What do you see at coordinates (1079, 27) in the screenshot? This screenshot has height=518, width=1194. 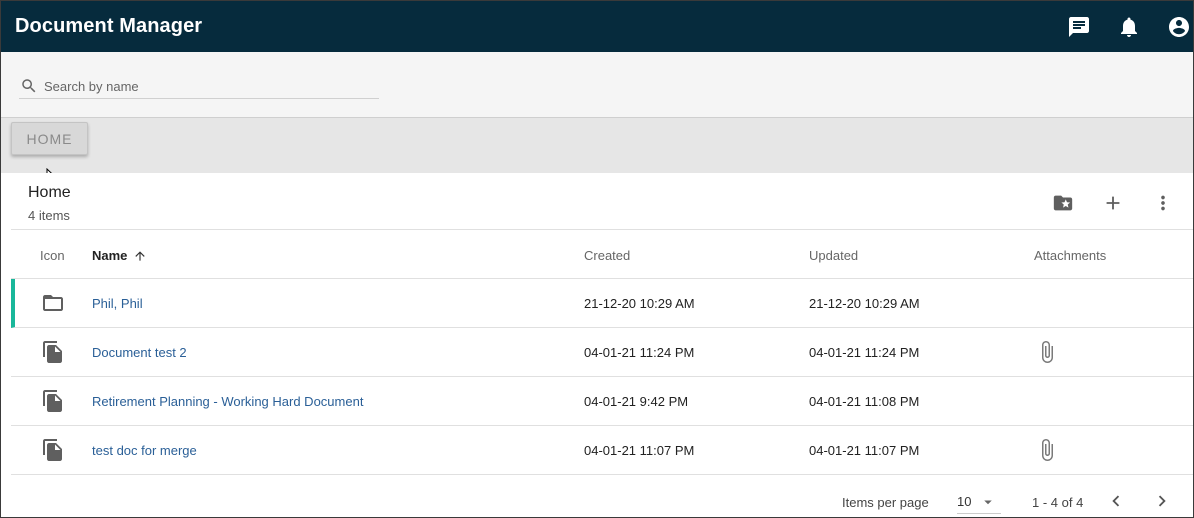 I see `chat-icon` at bounding box center [1079, 27].